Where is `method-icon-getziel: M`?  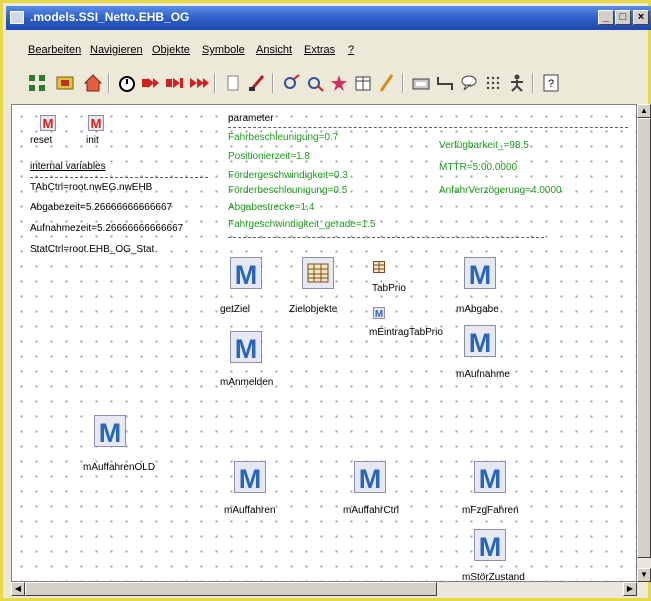
method-icon-getziel: M is located at coordinates (246, 273).